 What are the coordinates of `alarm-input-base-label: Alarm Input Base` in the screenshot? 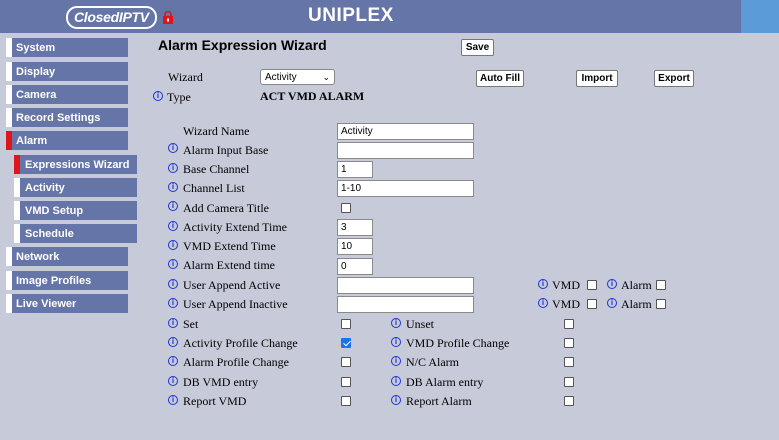 It's located at (226, 150).